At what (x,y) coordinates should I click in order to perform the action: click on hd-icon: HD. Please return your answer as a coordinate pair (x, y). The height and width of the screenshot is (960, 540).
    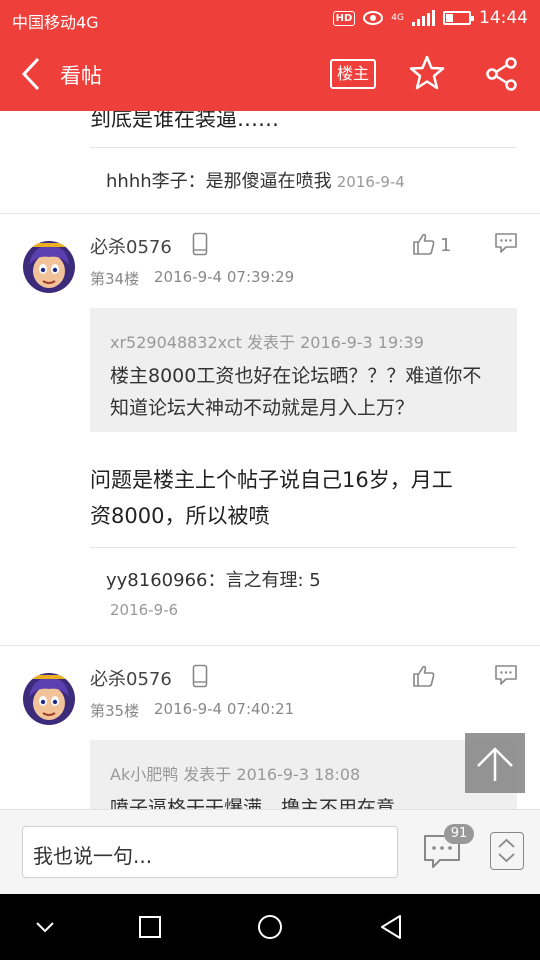
    Looking at the image, I should click on (344, 18).